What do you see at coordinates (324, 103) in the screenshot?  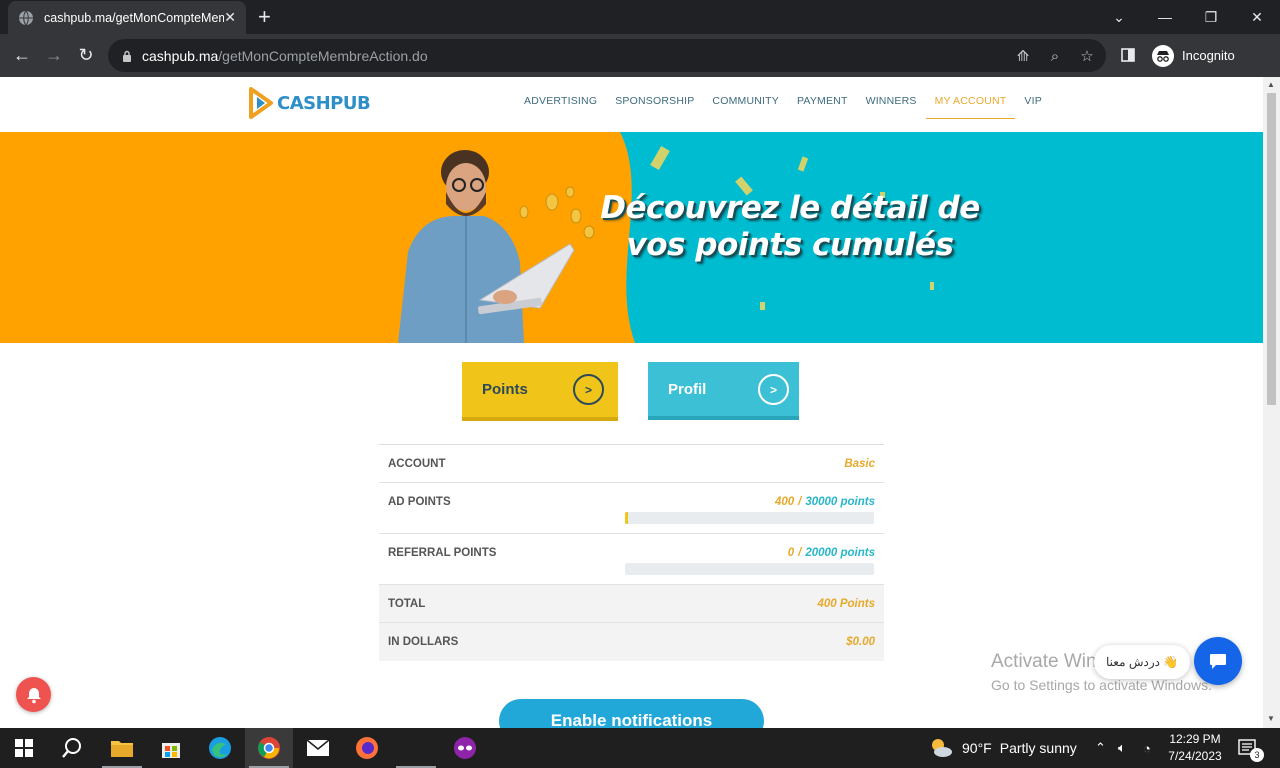 I see `logo-text: CASHPUB` at bounding box center [324, 103].